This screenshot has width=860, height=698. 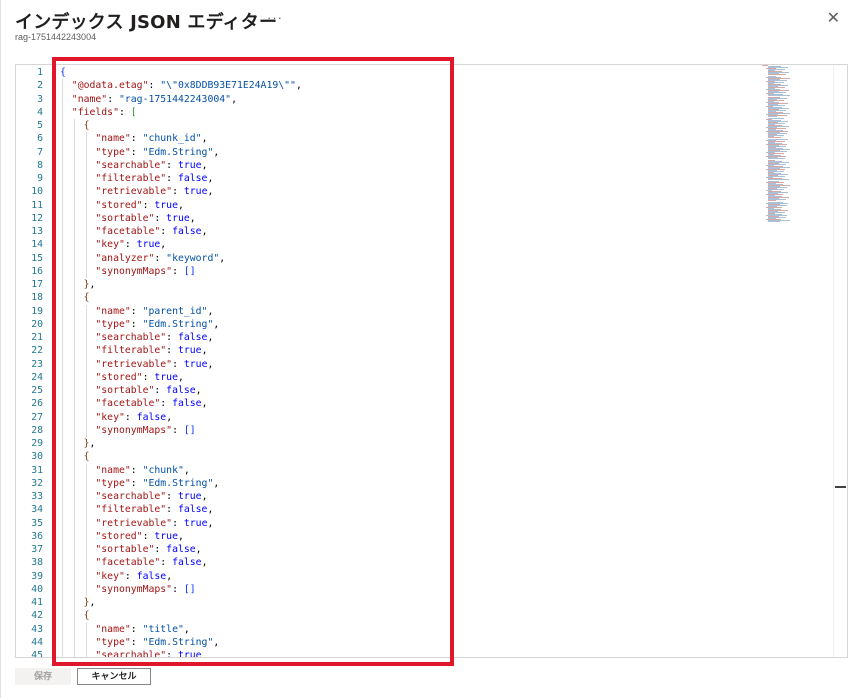 I want to click on code-line: 43 "name": "title",, so click(x=236, y=629).